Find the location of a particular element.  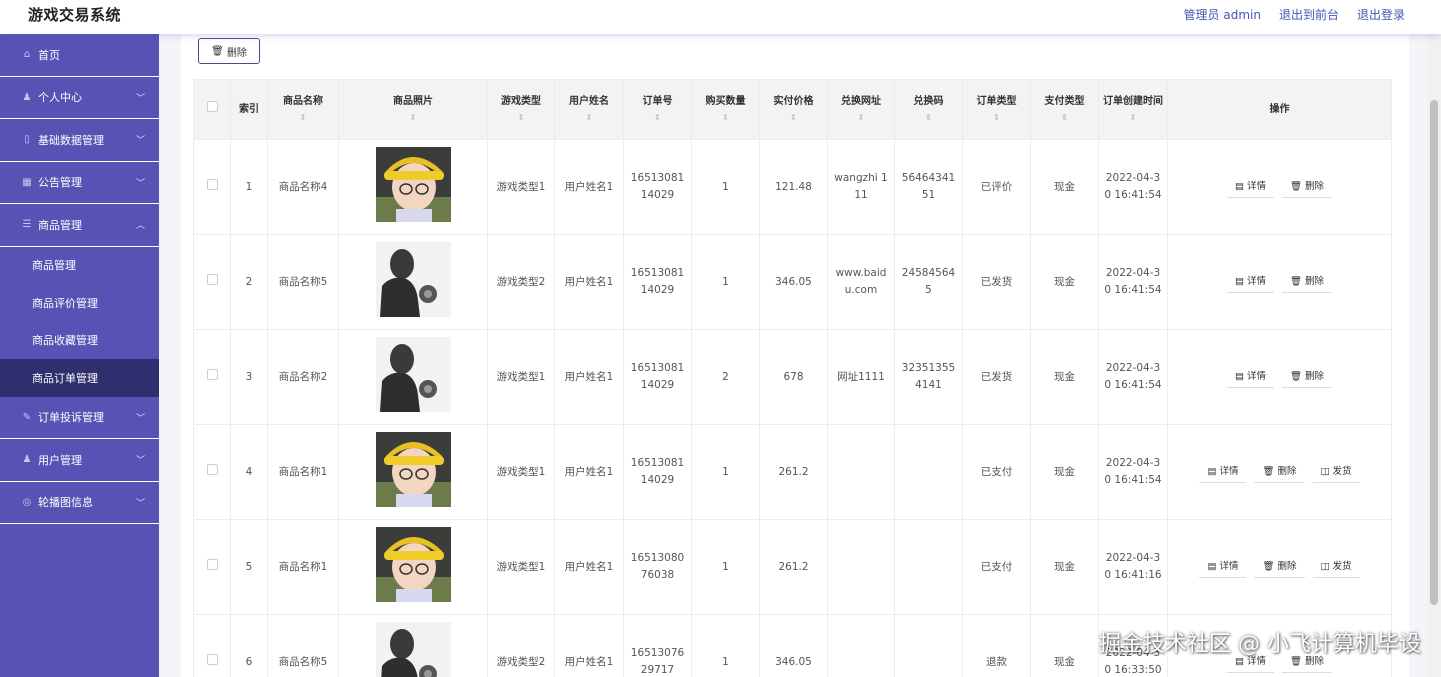

sidebar-item: ◎ 轮播图信息 ﹀ is located at coordinates (79, 503).